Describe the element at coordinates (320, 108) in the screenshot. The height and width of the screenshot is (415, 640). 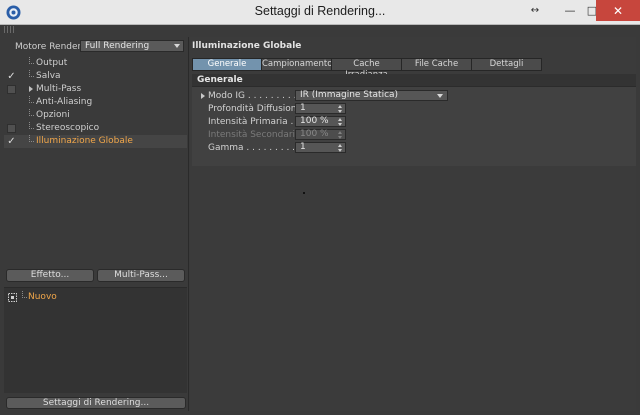
I see `profondita-field: 1` at that location.